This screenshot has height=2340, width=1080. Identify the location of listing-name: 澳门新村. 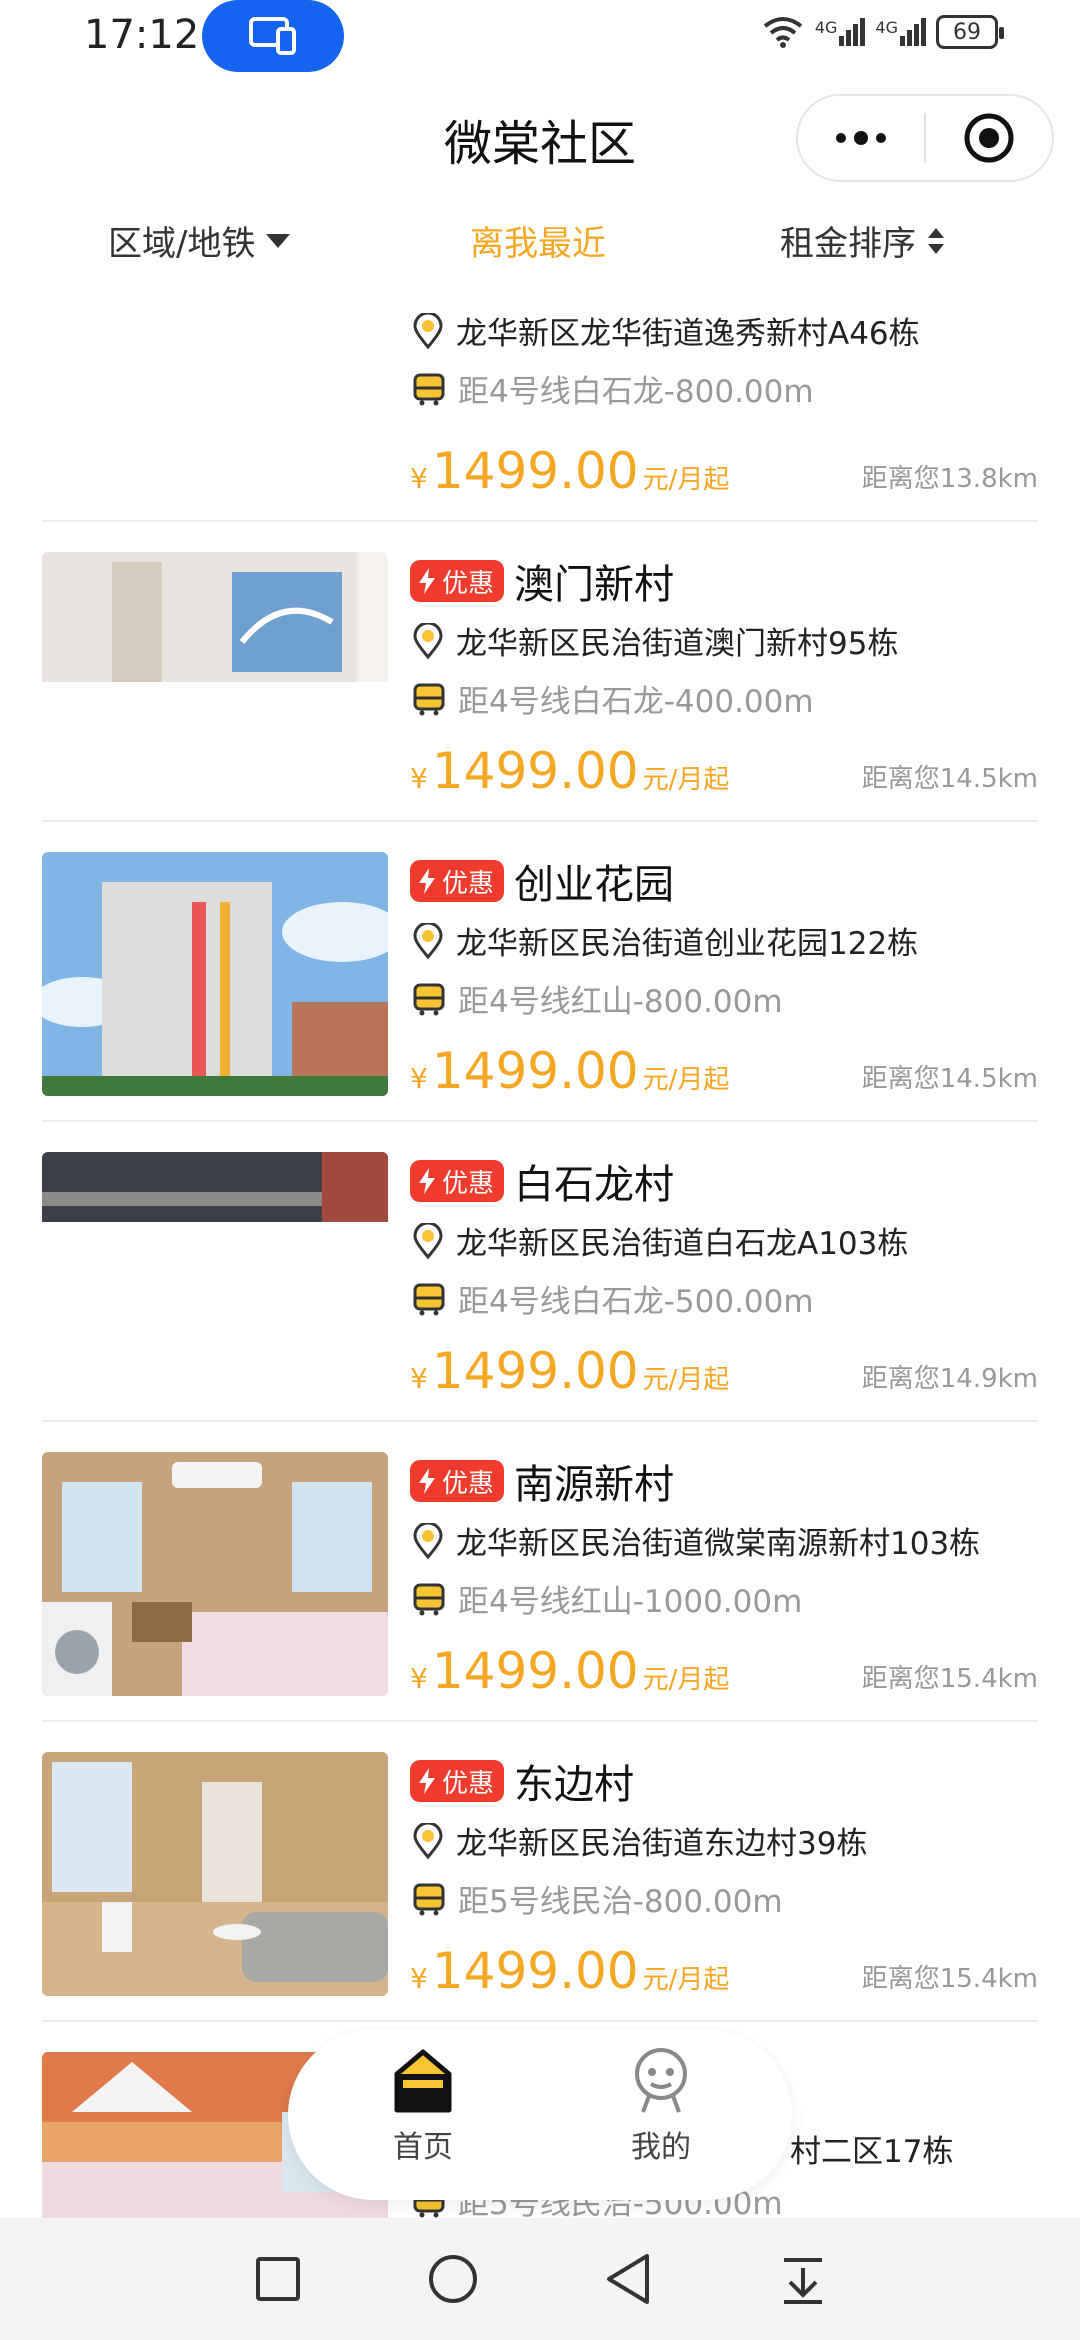
(594, 585).